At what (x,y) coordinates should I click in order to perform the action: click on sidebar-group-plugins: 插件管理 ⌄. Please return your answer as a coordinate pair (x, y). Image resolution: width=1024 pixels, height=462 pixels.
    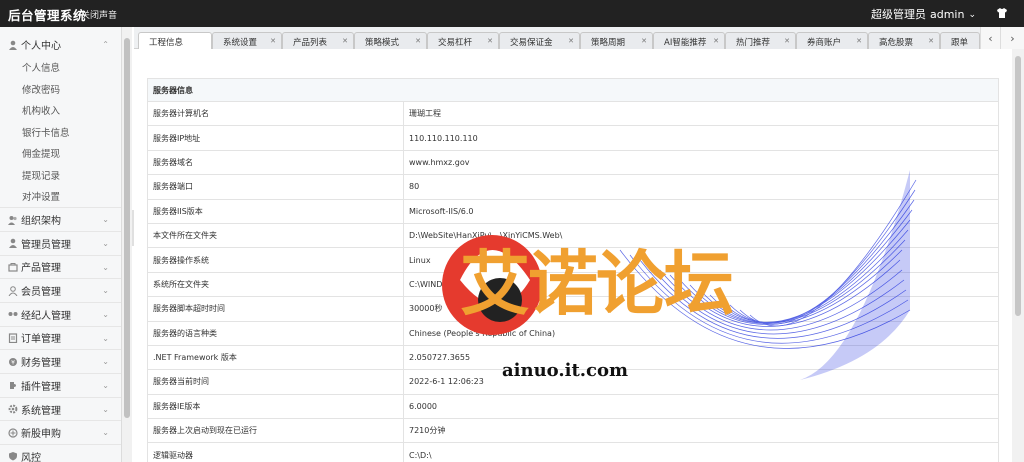
    Looking at the image, I should click on (60, 385).